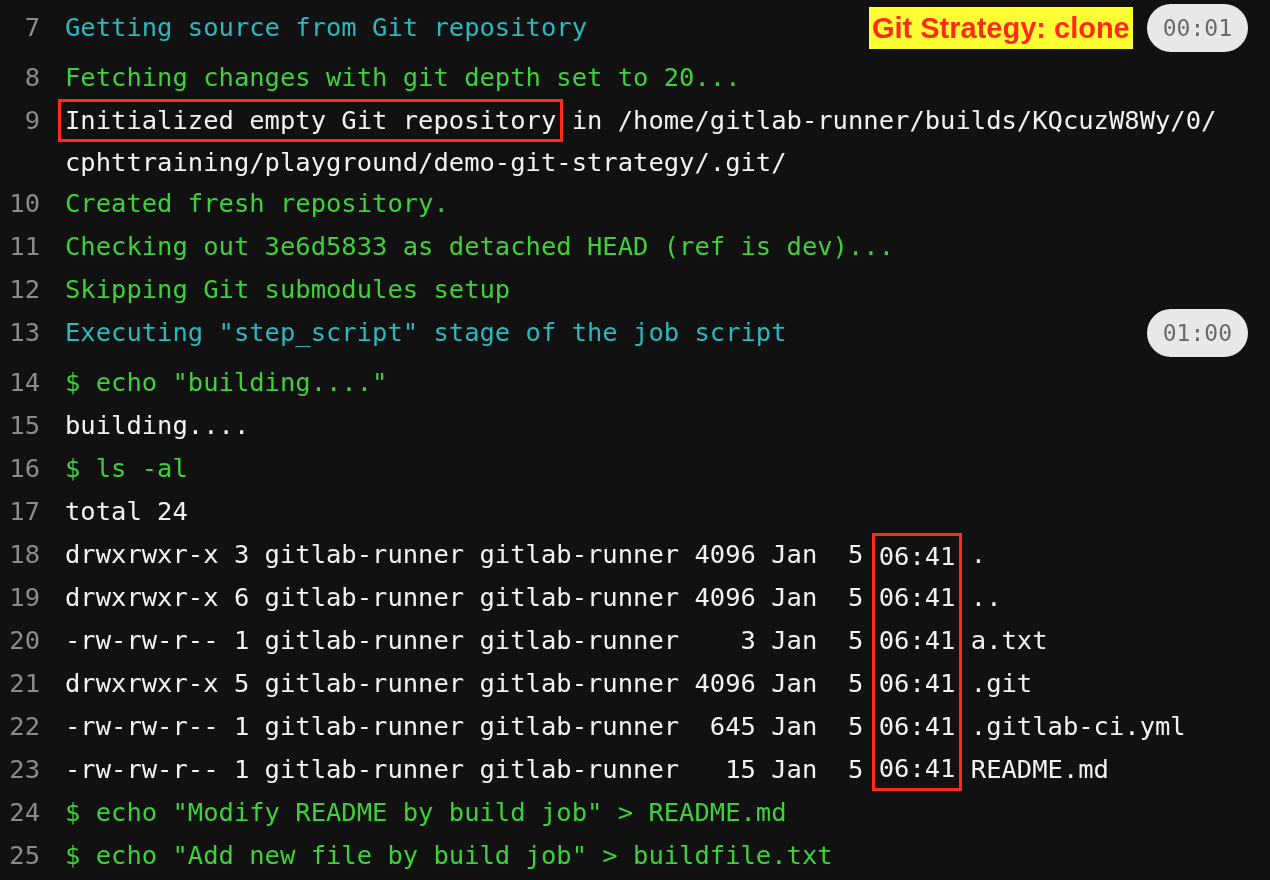  I want to click on duration-badge: 01:00, so click(1197, 332).